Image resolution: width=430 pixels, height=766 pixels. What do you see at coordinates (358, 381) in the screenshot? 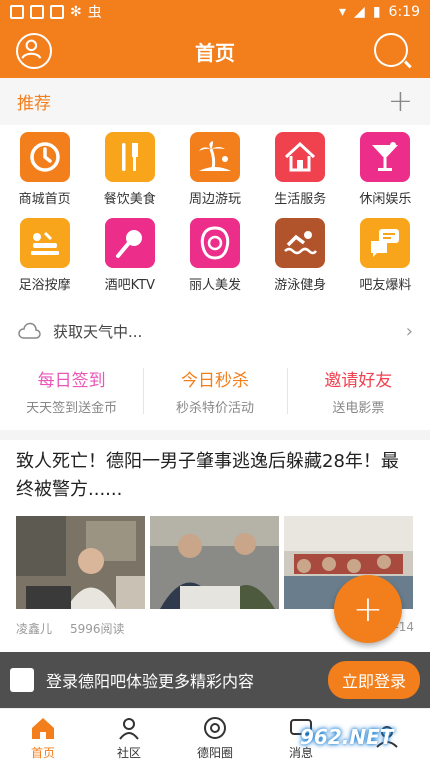
I see `promo-title: 邀请好友` at bounding box center [358, 381].